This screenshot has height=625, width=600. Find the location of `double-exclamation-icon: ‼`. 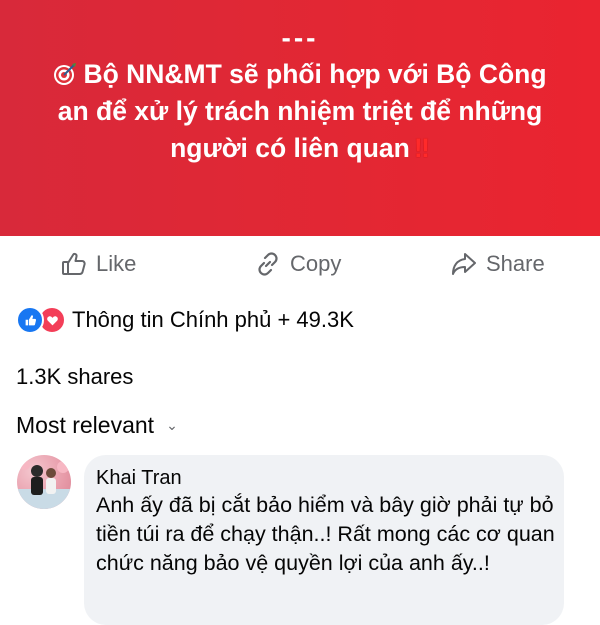

double-exclamation-icon: ‼ is located at coordinates (421, 148).